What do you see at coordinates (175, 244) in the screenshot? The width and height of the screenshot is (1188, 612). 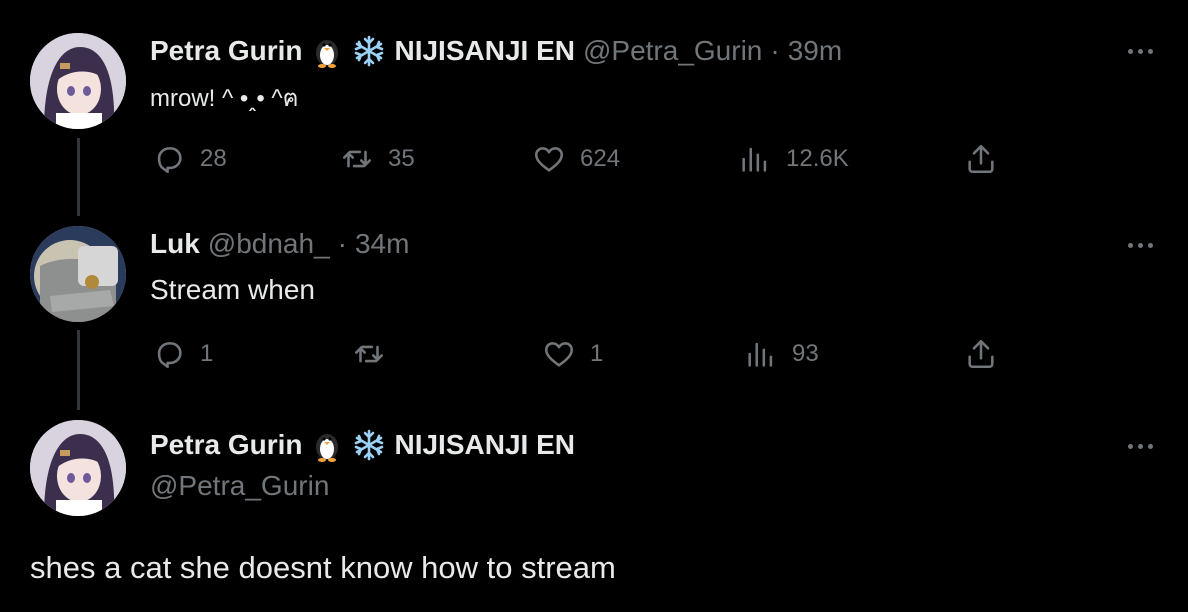 I see `display-name: Luk` at bounding box center [175, 244].